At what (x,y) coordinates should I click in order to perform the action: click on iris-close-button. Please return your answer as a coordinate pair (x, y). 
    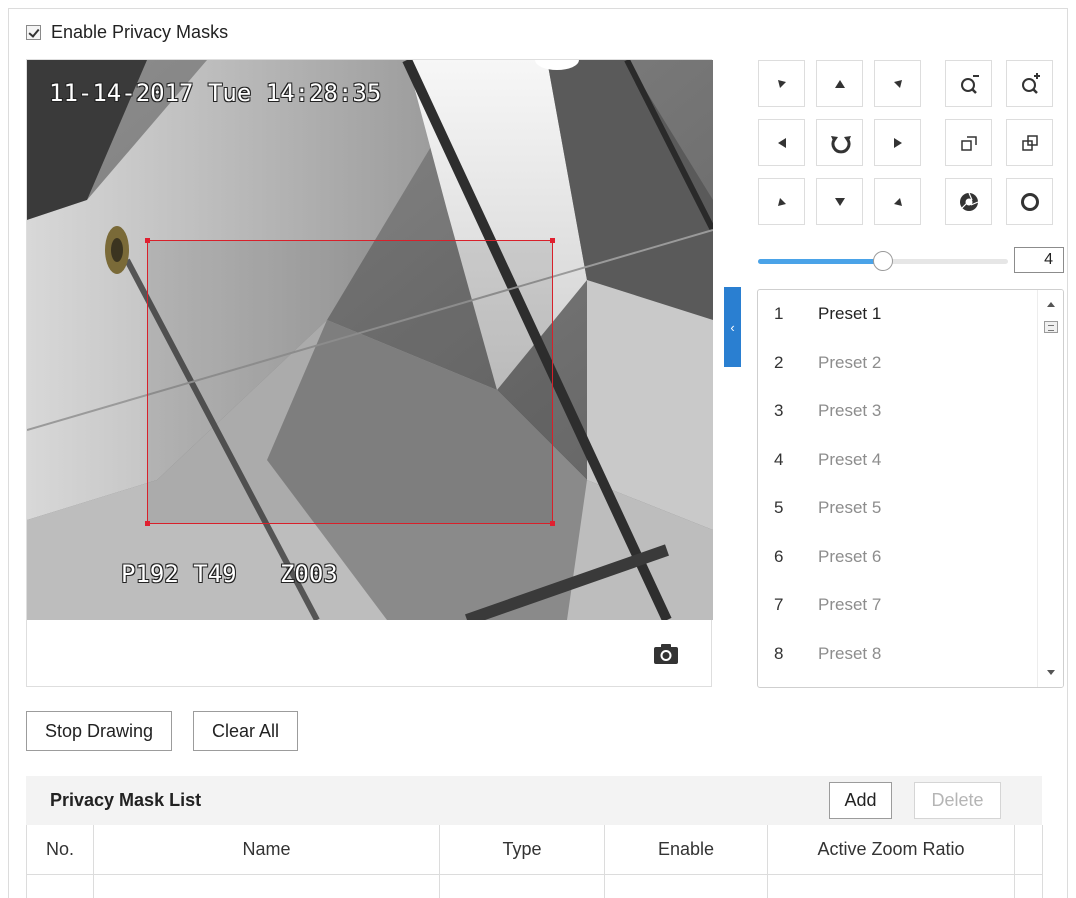
    Looking at the image, I should click on (968, 201).